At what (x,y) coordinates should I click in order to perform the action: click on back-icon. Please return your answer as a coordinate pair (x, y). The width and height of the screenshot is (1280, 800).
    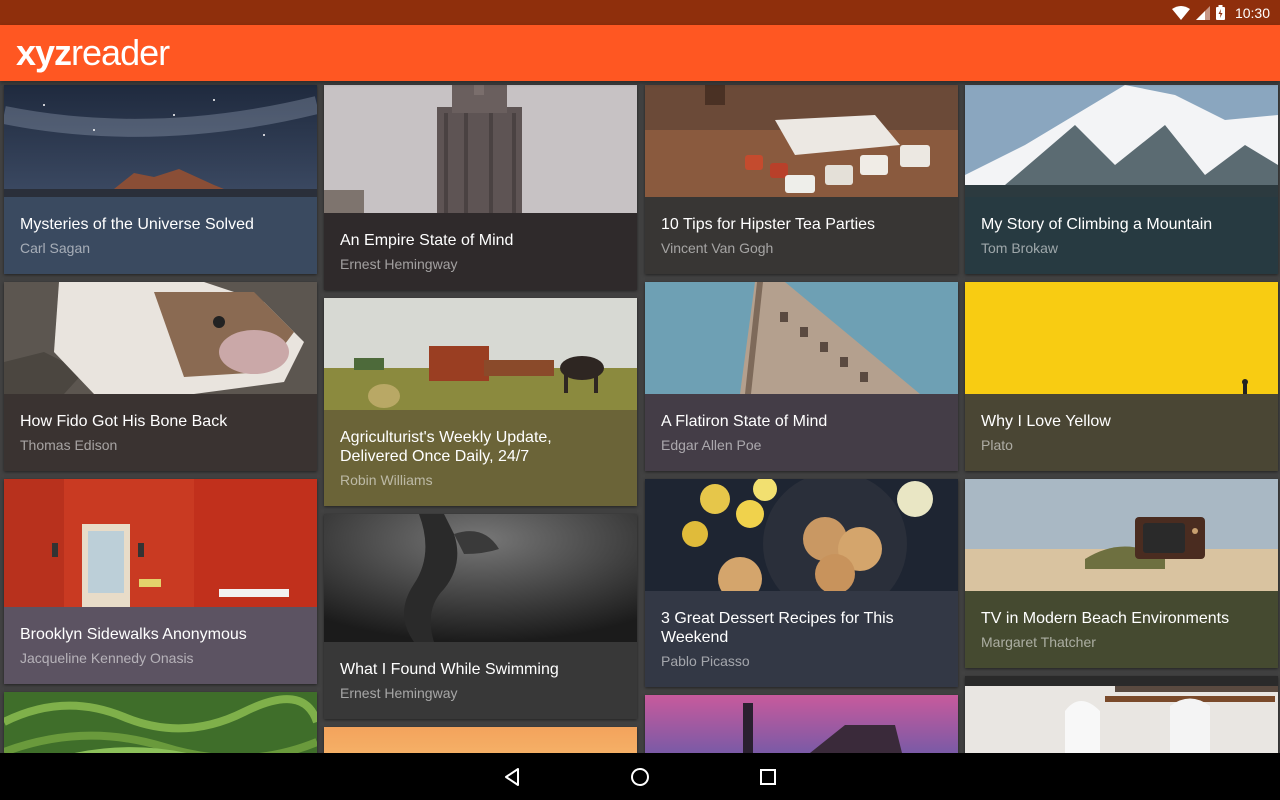
    Looking at the image, I should click on (512, 776).